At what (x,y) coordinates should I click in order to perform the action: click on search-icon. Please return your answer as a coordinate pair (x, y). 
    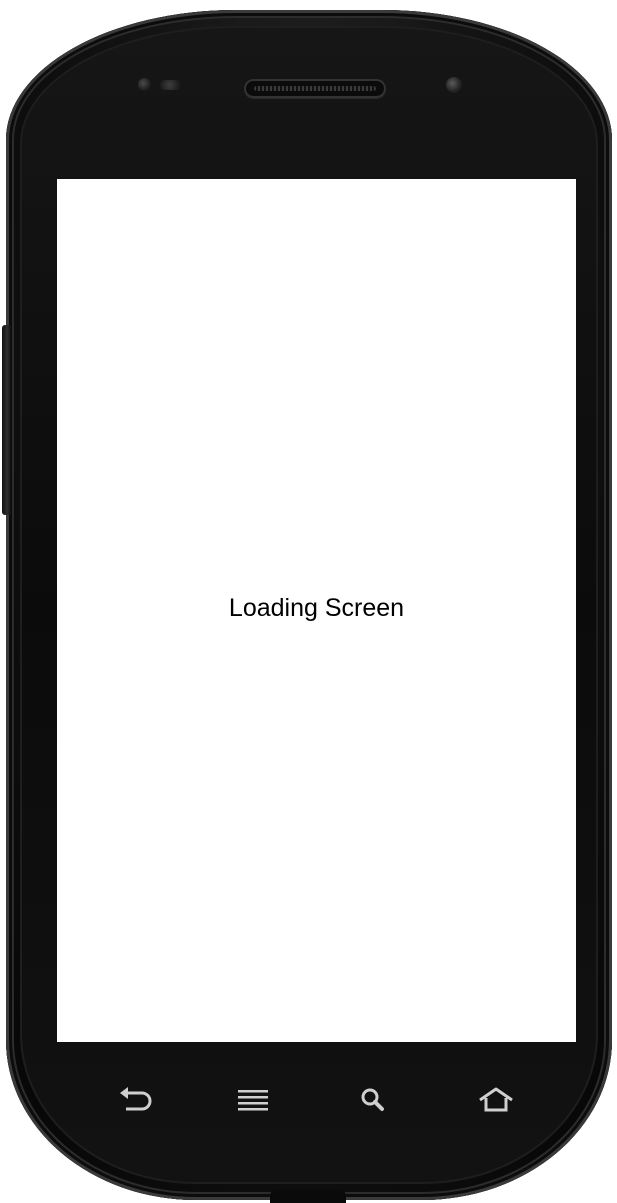
    Looking at the image, I should click on (372, 1099).